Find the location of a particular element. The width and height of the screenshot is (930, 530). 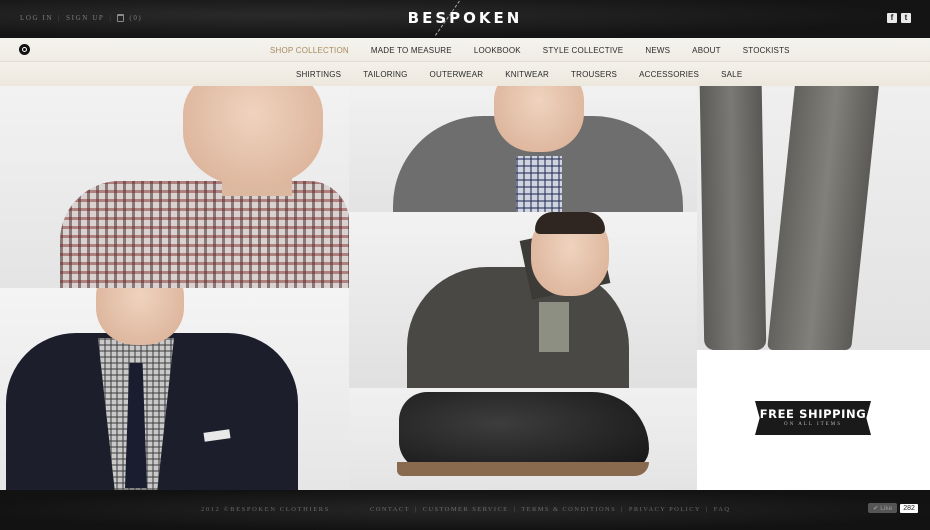

trouser-leg-right-image is located at coordinates (823, 218).